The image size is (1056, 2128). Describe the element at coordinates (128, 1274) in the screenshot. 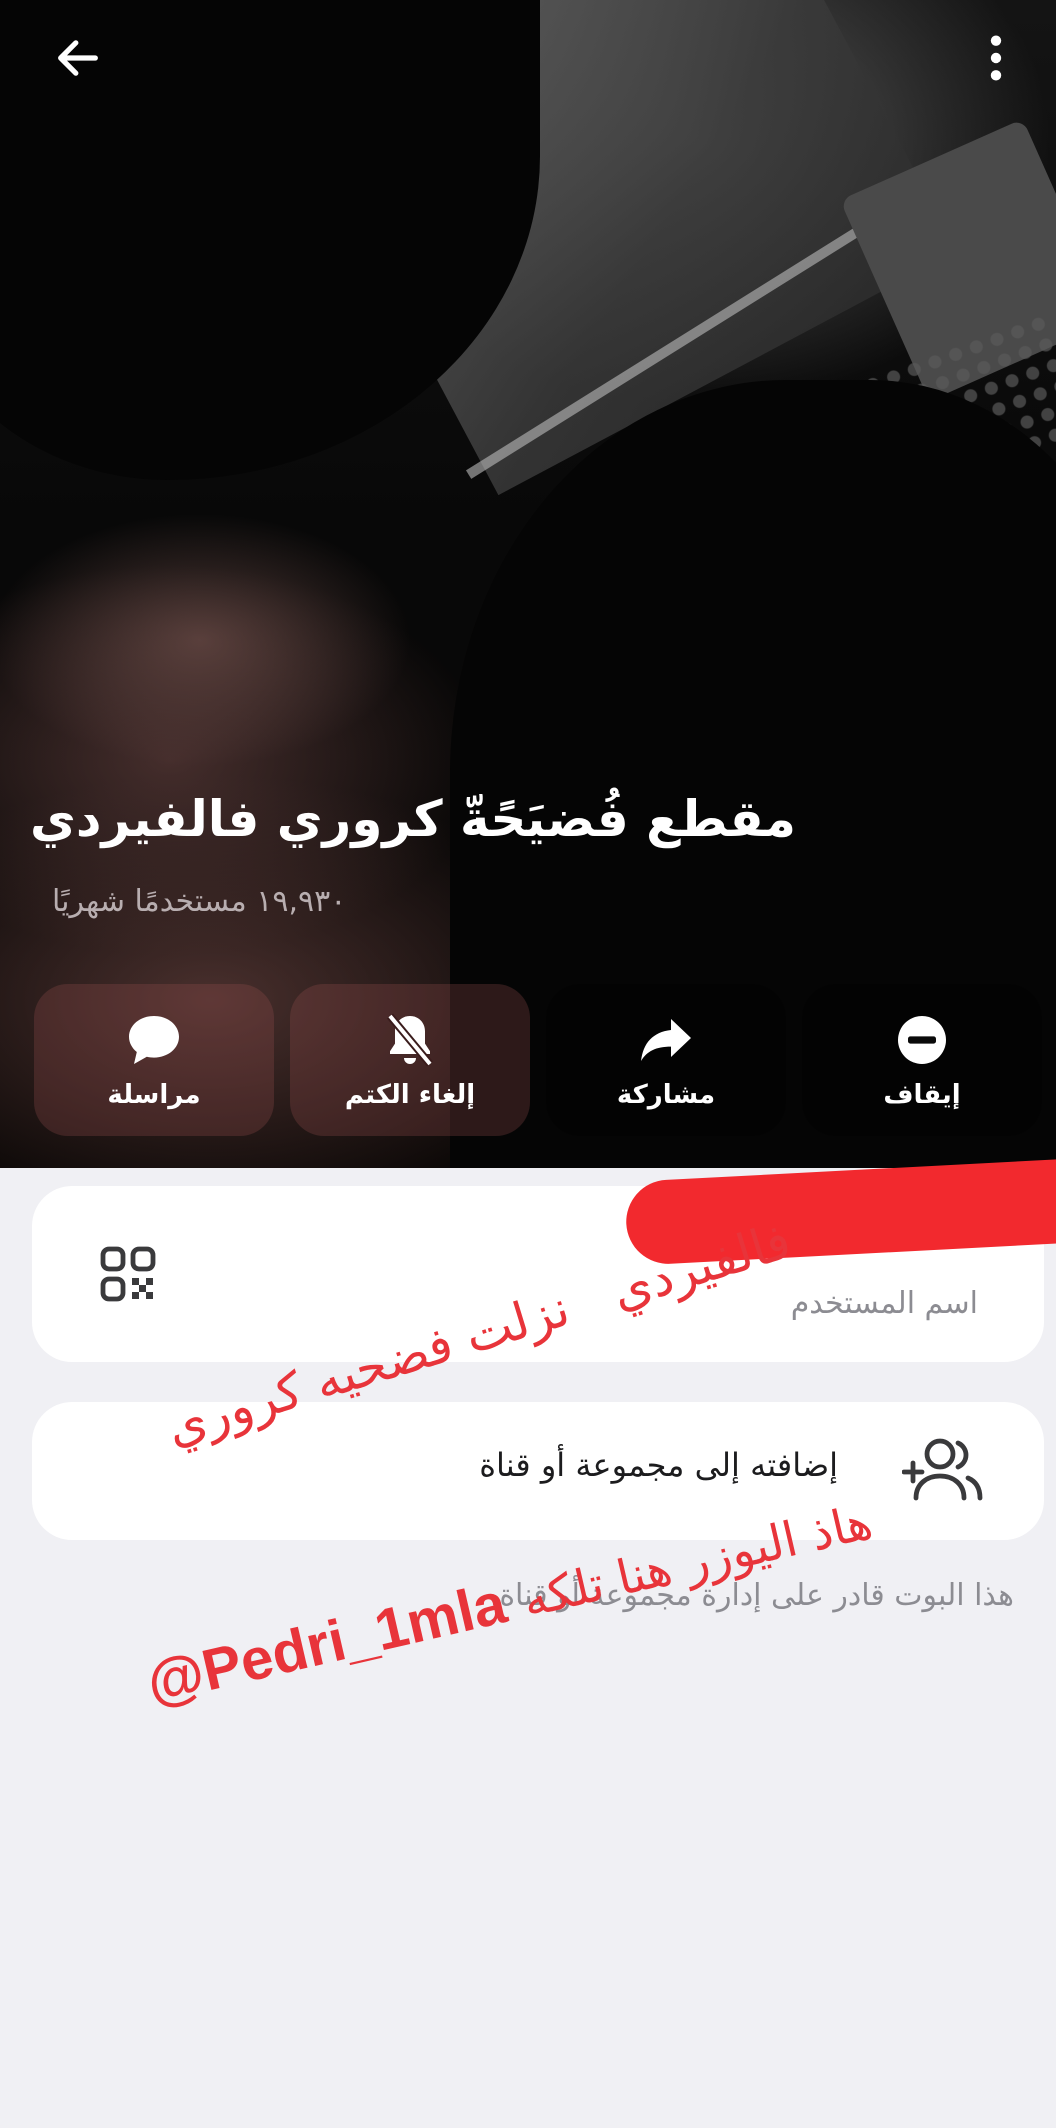

I see `qr-code-icon` at that location.